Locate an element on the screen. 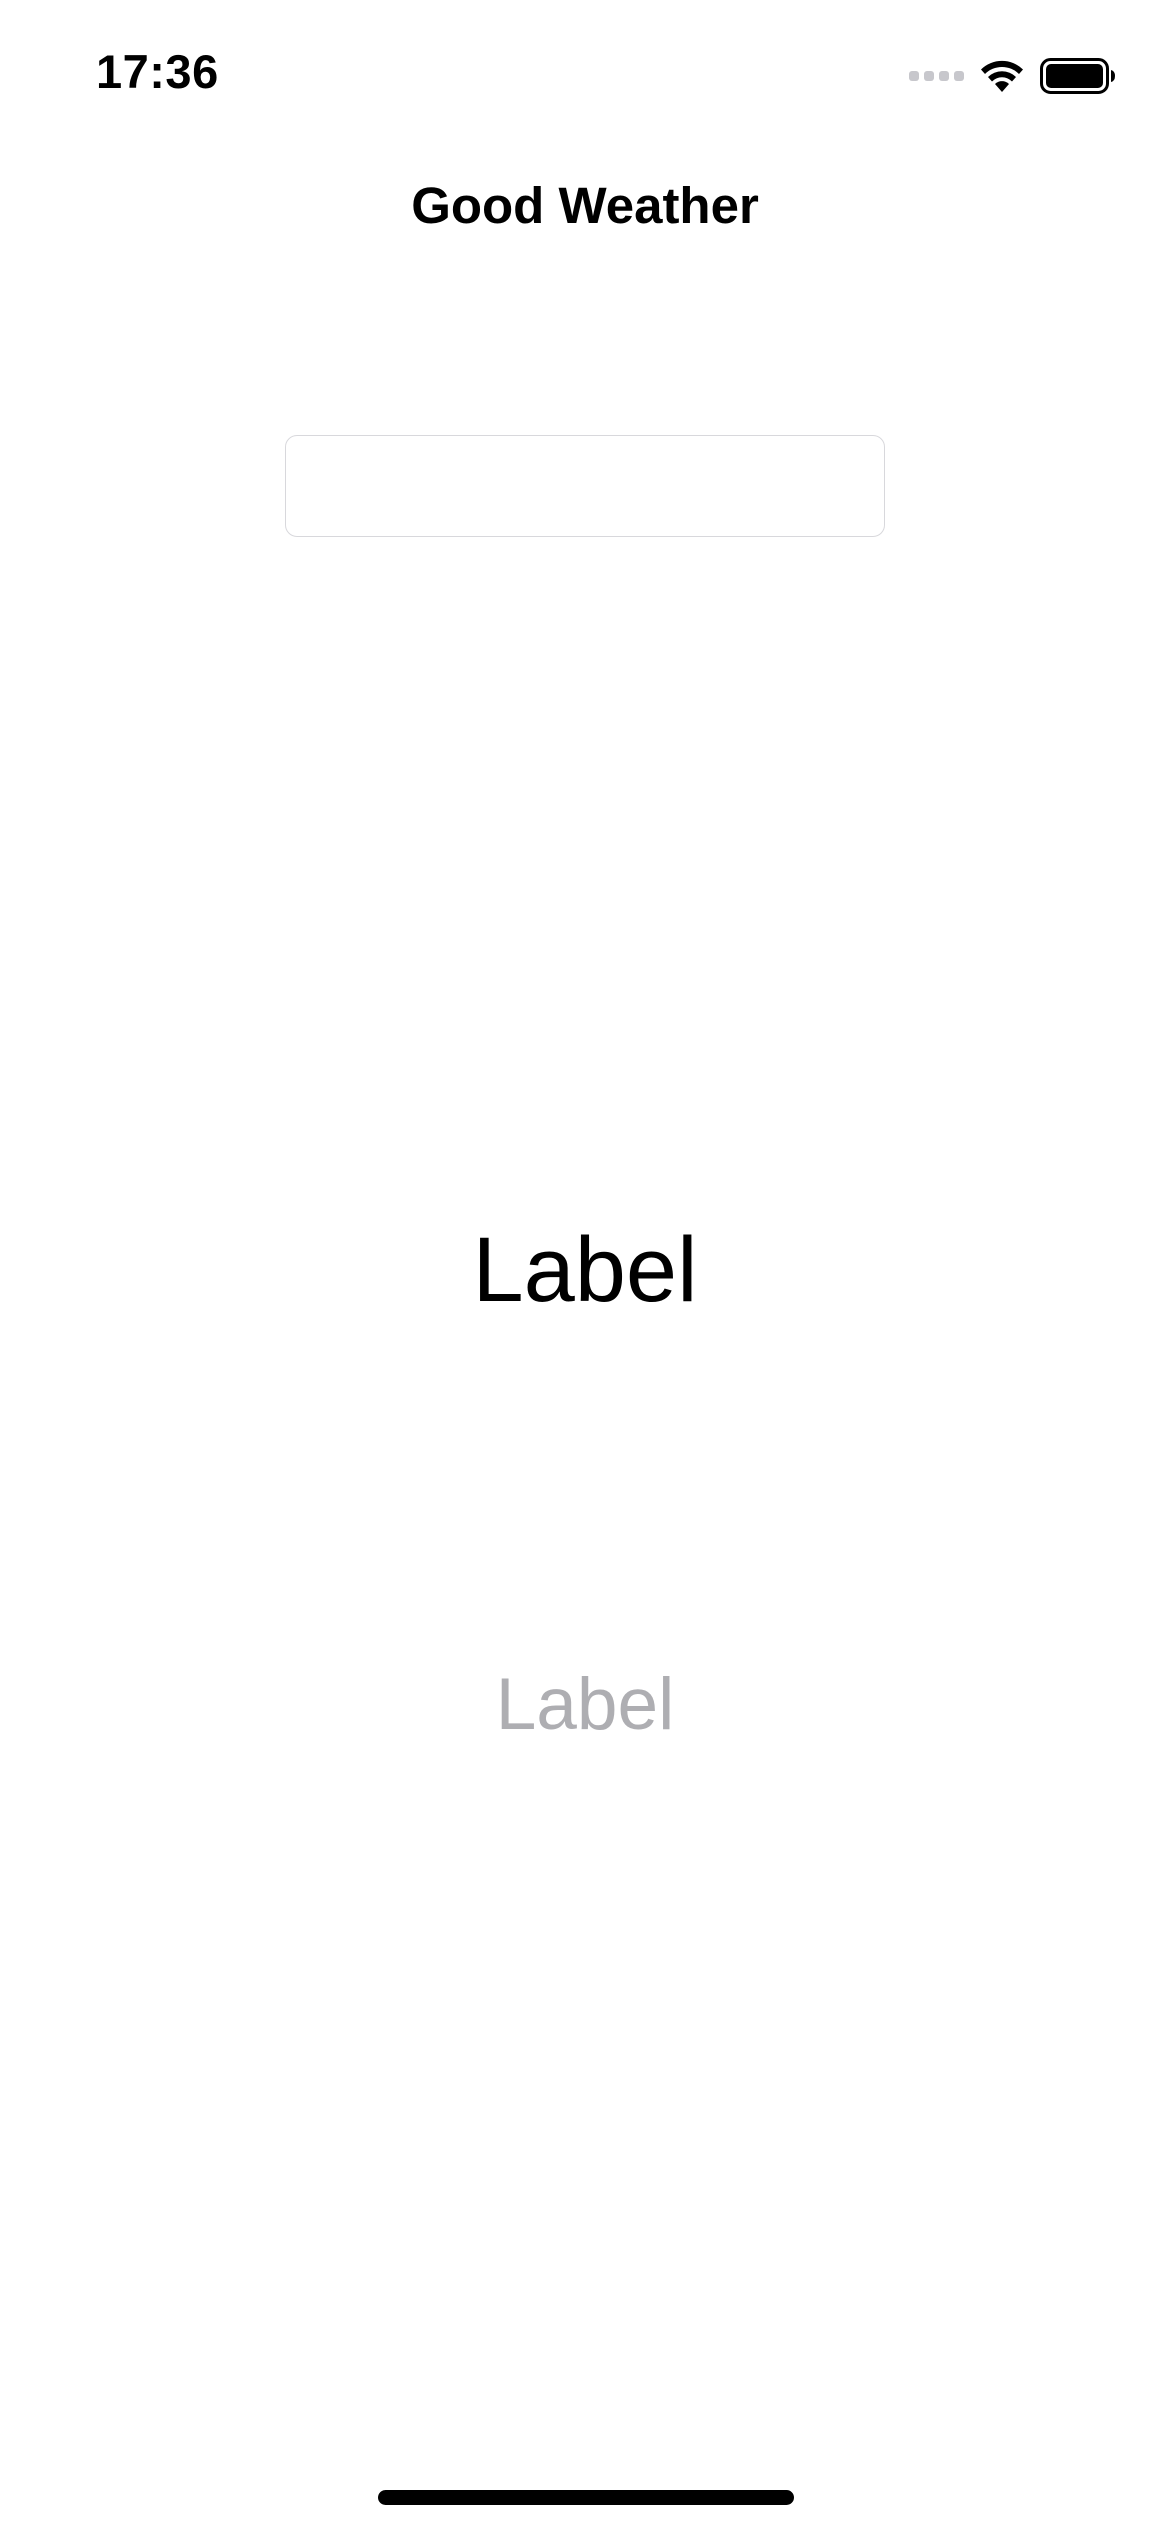 The height and width of the screenshot is (2532, 1170). status-time: 17:36 is located at coordinates (157, 71).